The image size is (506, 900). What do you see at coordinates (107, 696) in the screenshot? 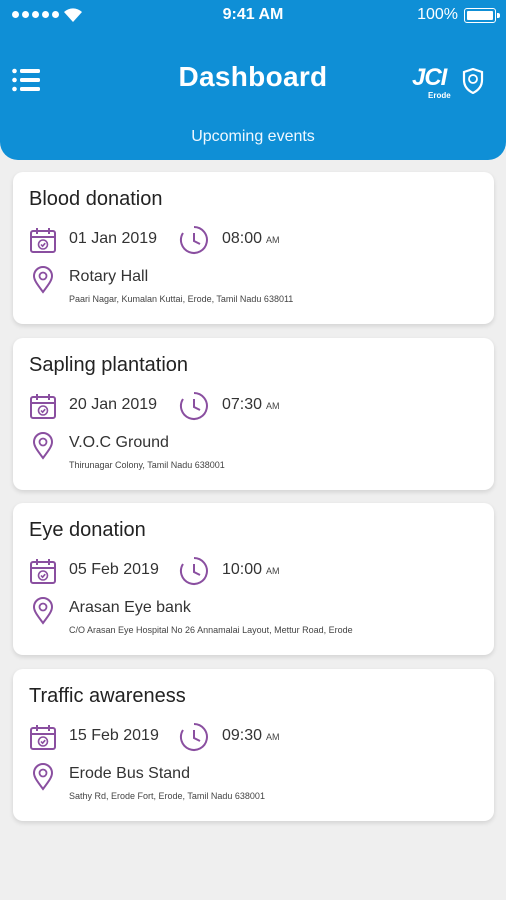
I see `event-title: Traffic awareness` at bounding box center [107, 696].